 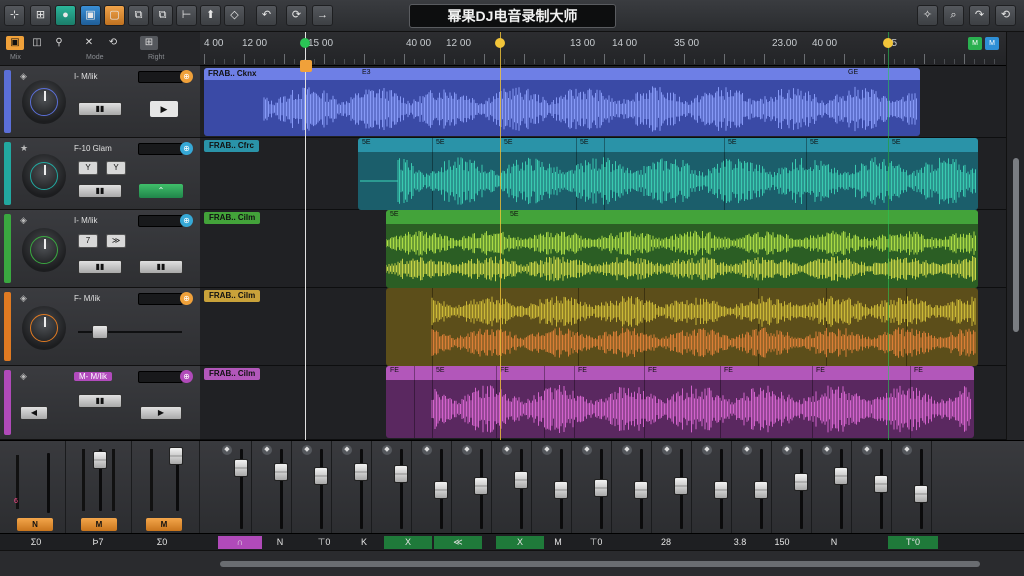 I want to click on snap-toggle: M, so click(x=975, y=43).